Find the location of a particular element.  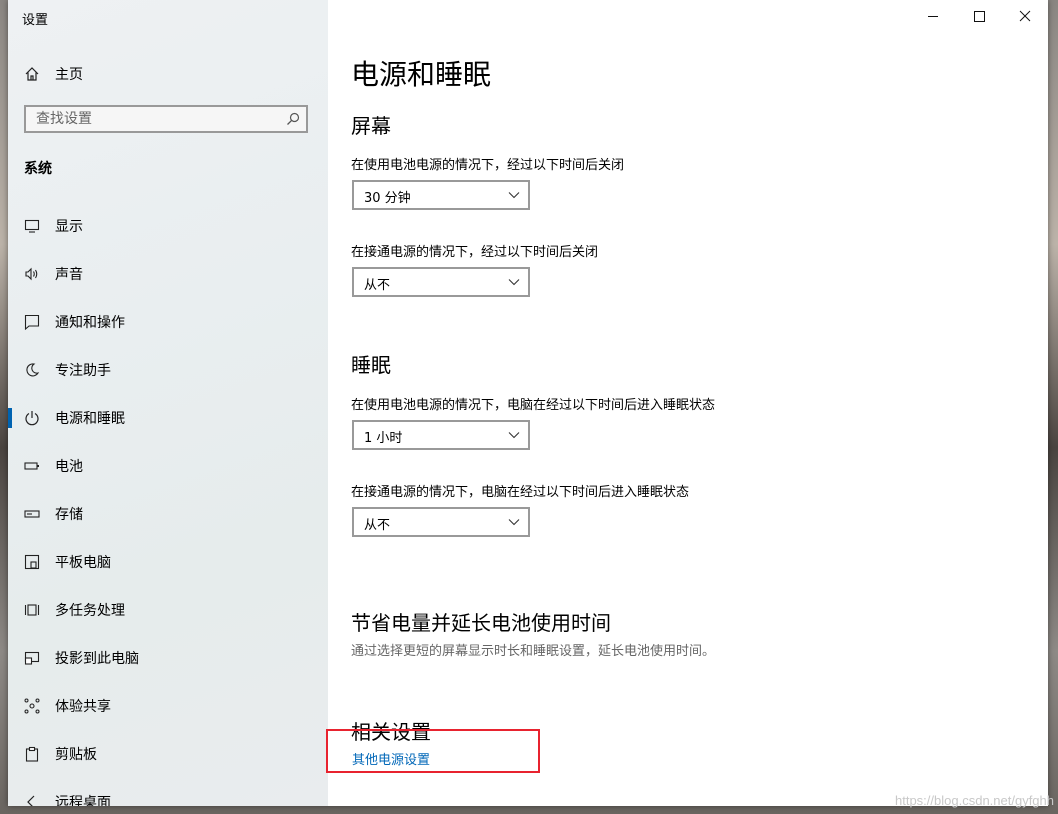

sidebar-item-label: 电池 is located at coordinates (69, 467).